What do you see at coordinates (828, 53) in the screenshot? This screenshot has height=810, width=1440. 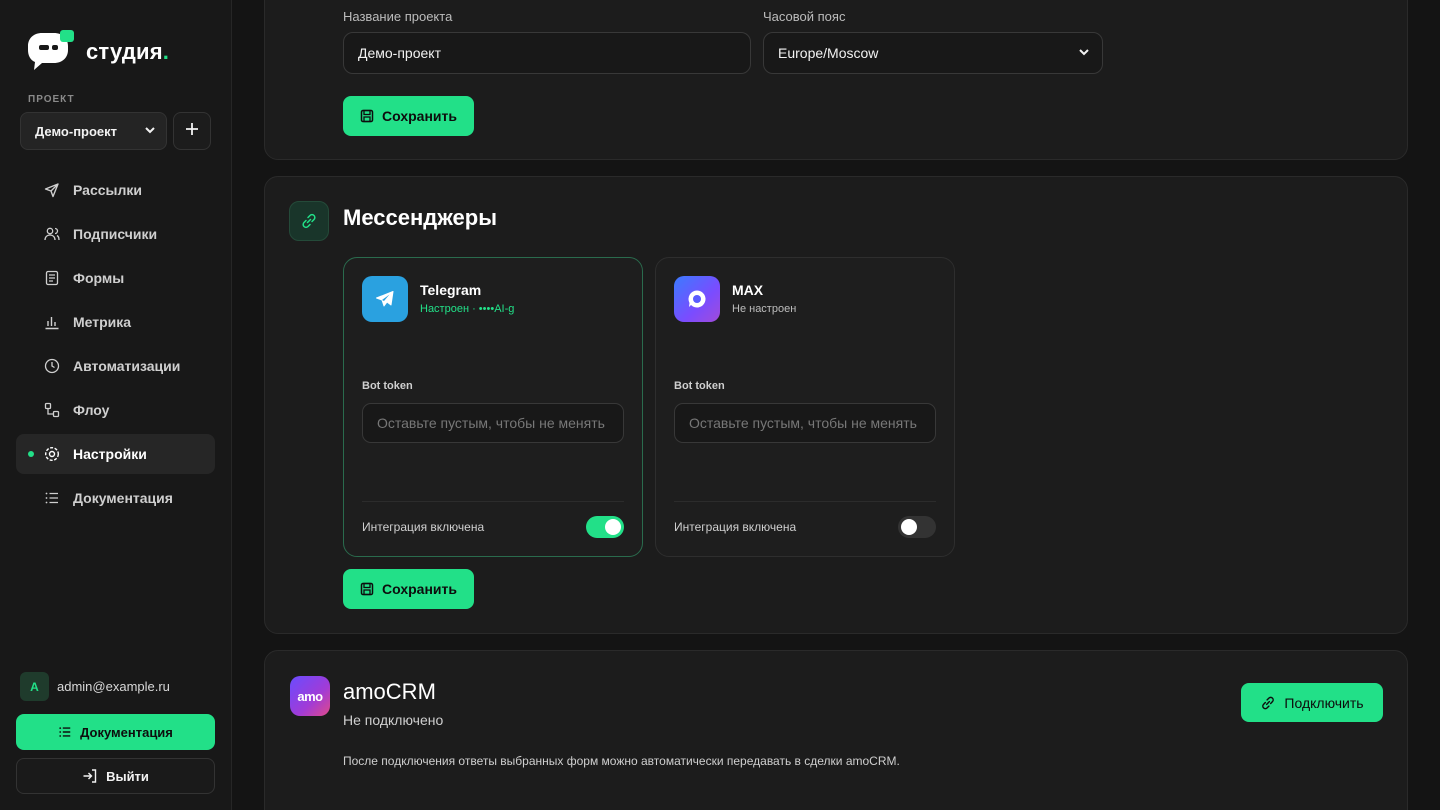 I see `timezone-value: Europe/Moscow` at bounding box center [828, 53].